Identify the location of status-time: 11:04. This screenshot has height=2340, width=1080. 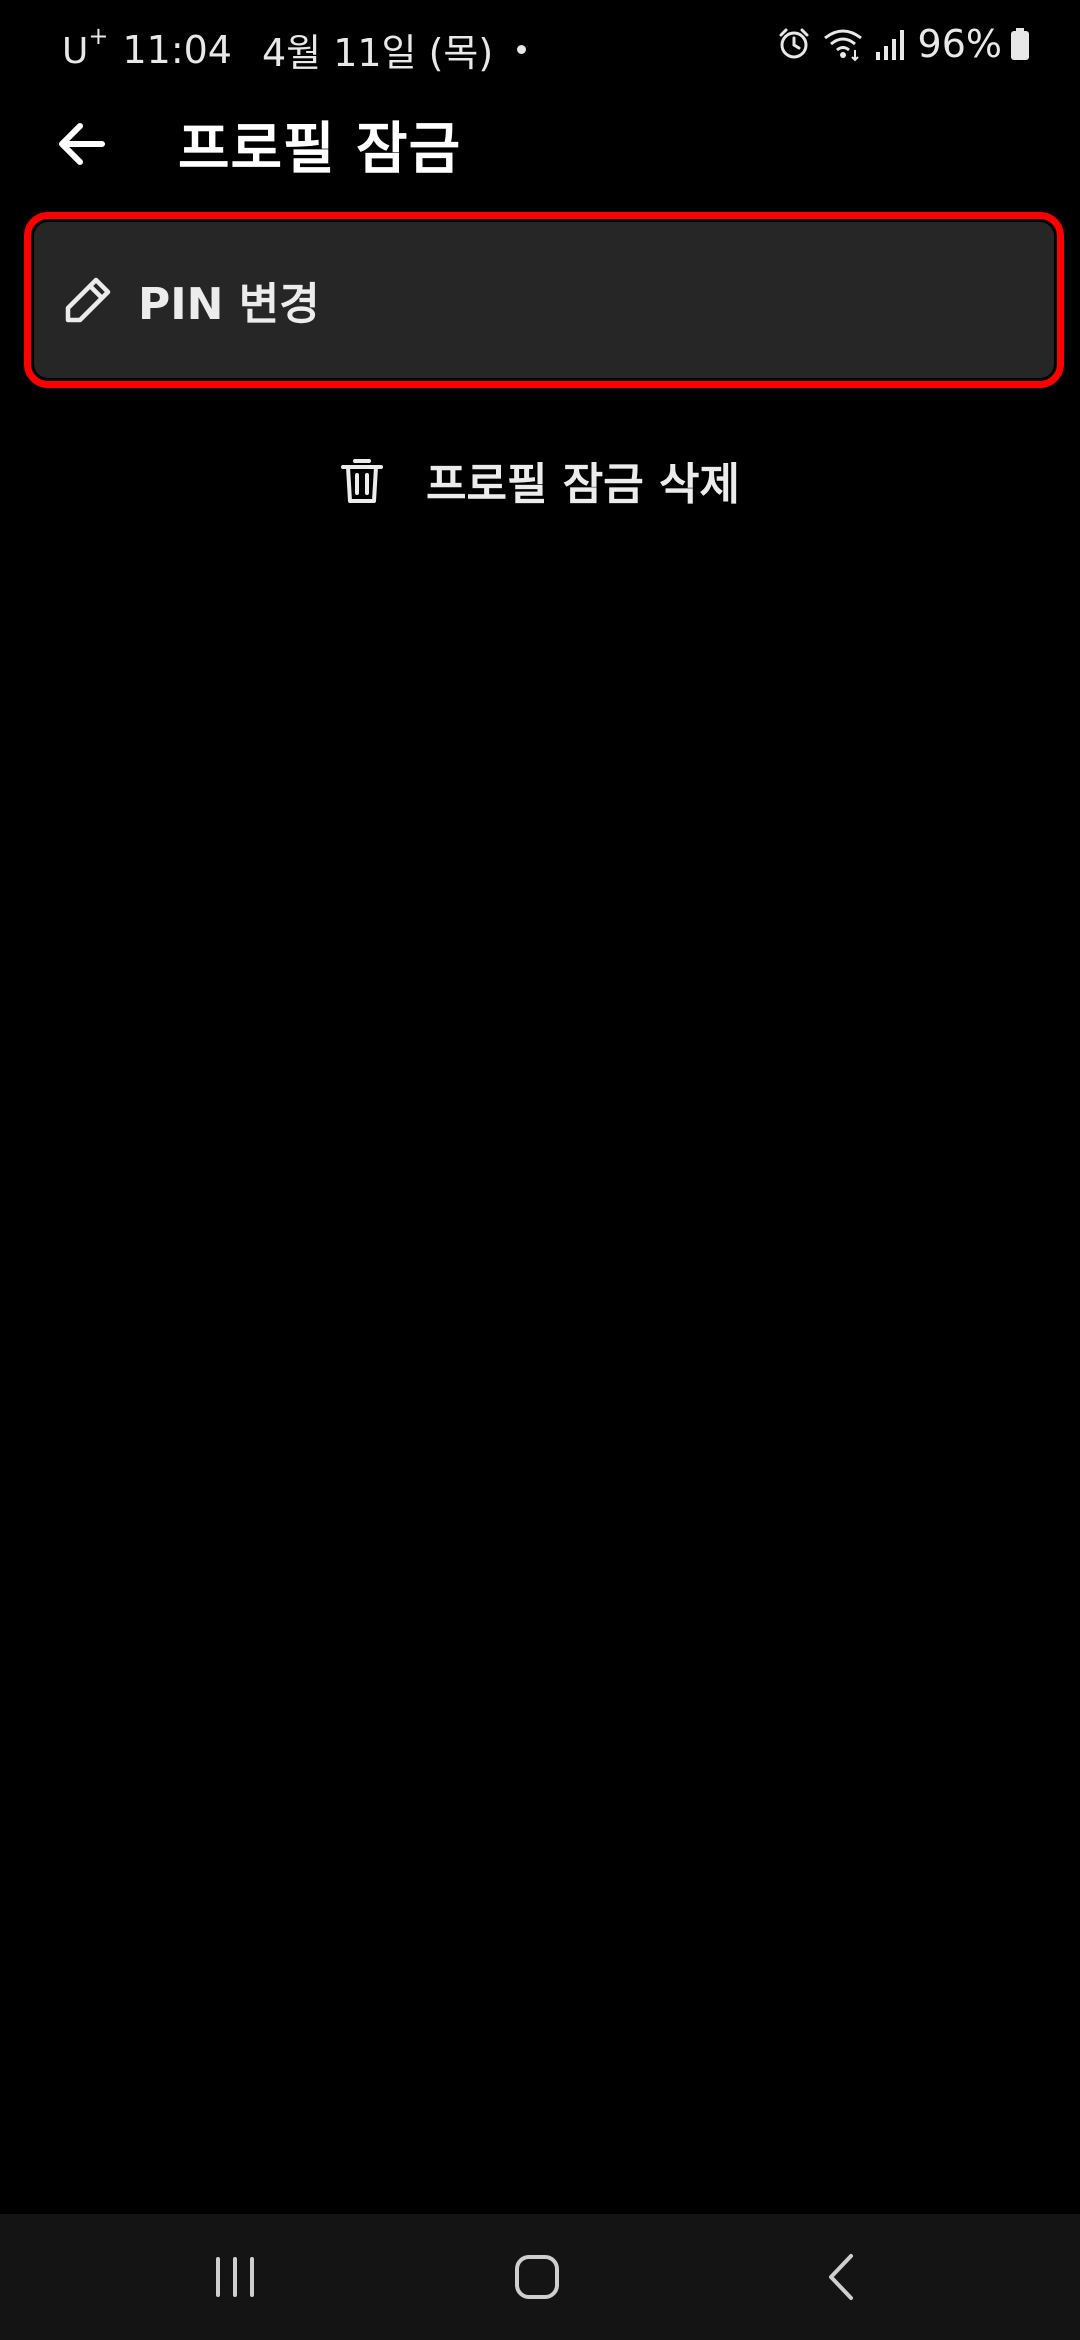
(177, 49).